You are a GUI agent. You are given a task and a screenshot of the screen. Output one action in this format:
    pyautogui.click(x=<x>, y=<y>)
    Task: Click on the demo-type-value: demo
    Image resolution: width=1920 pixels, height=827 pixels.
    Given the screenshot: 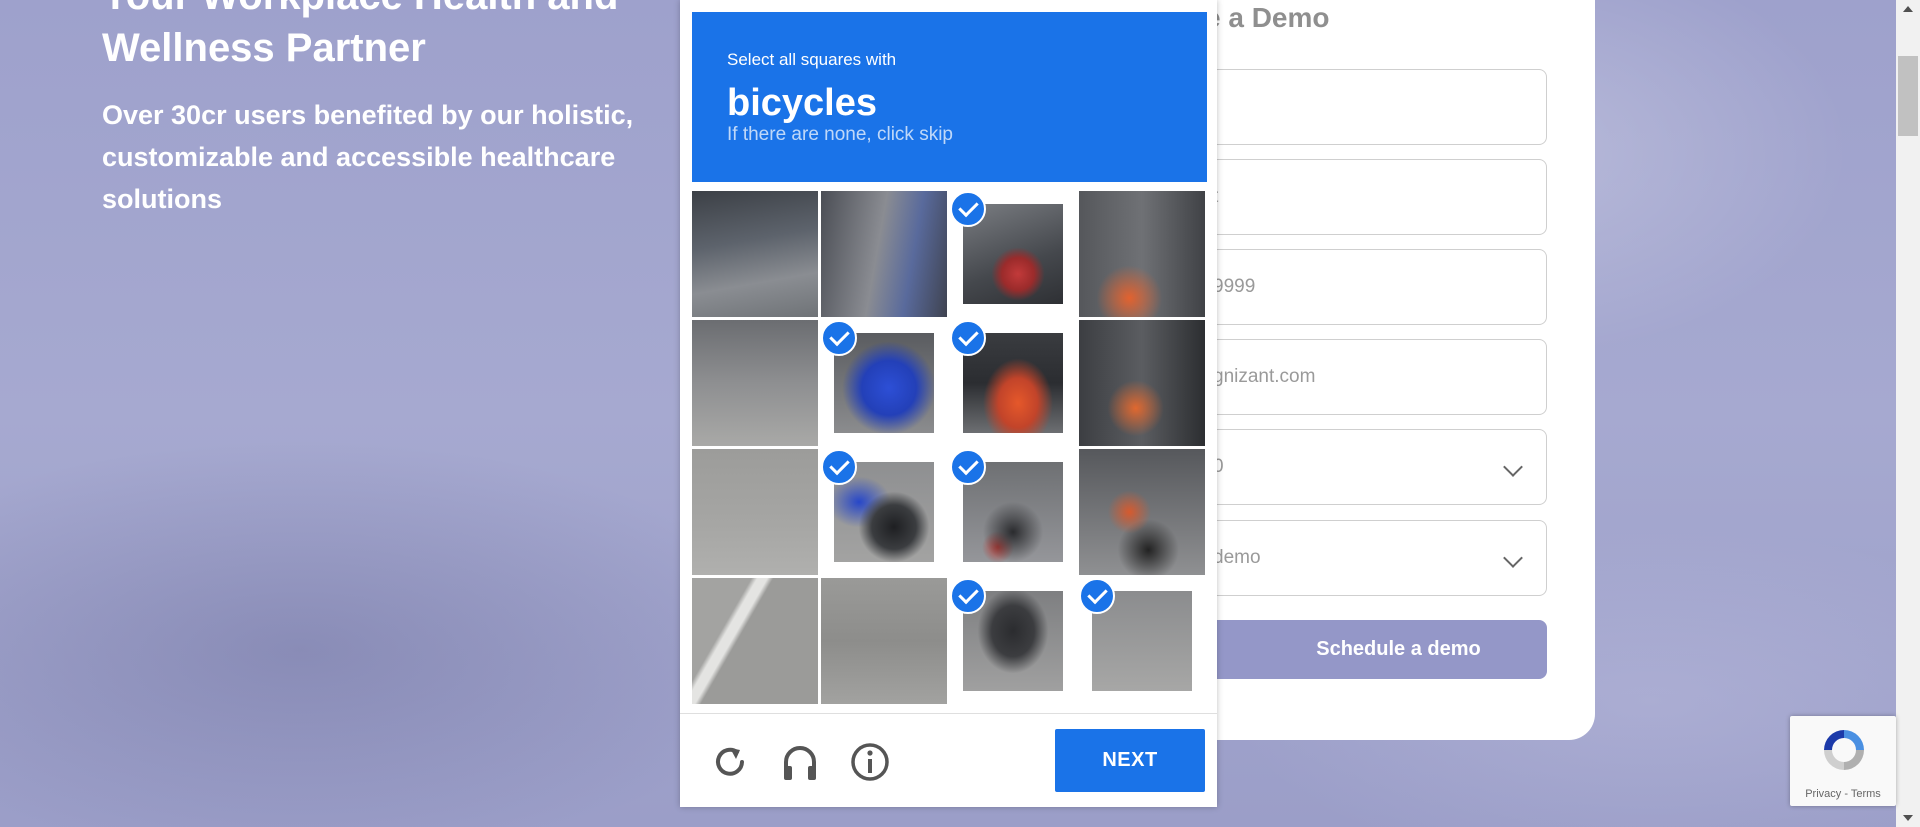 What is the action you would take?
    pyautogui.click(x=1237, y=557)
    